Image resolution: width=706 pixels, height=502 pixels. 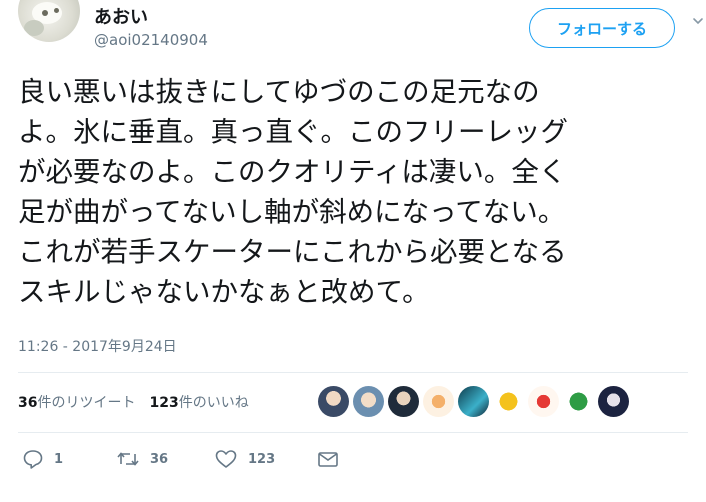 What do you see at coordinates (698, 21) in the screenshot?
I see `caret-down-icon` at bounding box center [698, 21].